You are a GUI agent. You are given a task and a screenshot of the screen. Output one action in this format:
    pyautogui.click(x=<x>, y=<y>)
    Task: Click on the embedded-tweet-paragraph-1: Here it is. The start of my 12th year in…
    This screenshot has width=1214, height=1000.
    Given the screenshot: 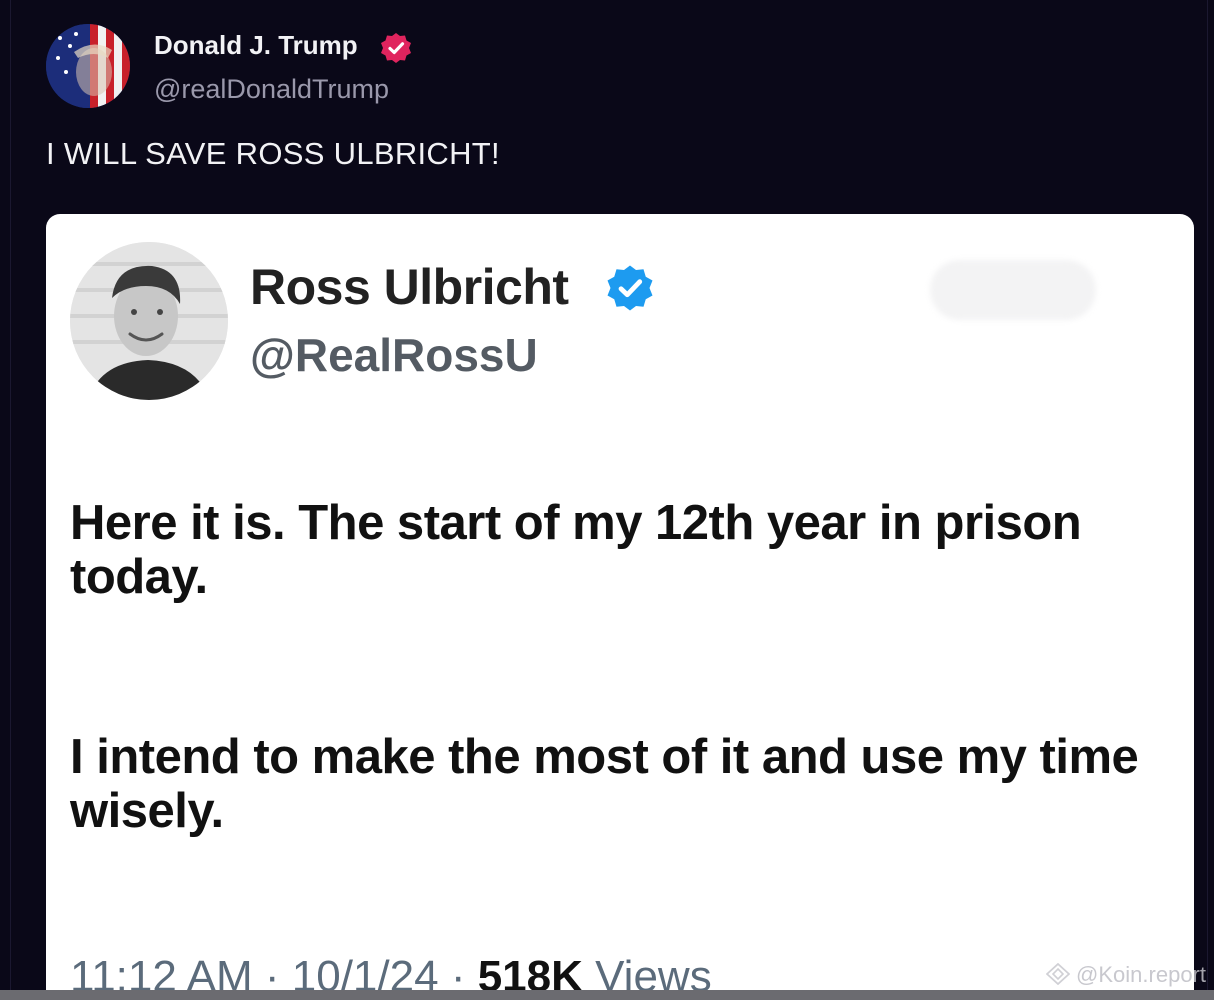 What is the action you would take?
    pyautogui.click(x=576, y=550)
    